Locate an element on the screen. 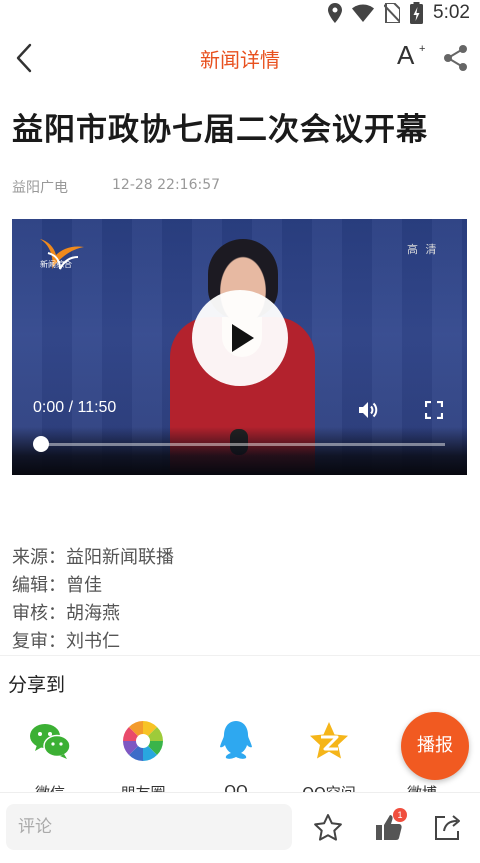 The width and height of the screenshot is (480, 863). article-datetime: 12-28 22:16:57 is located at coordinates (166, 185).